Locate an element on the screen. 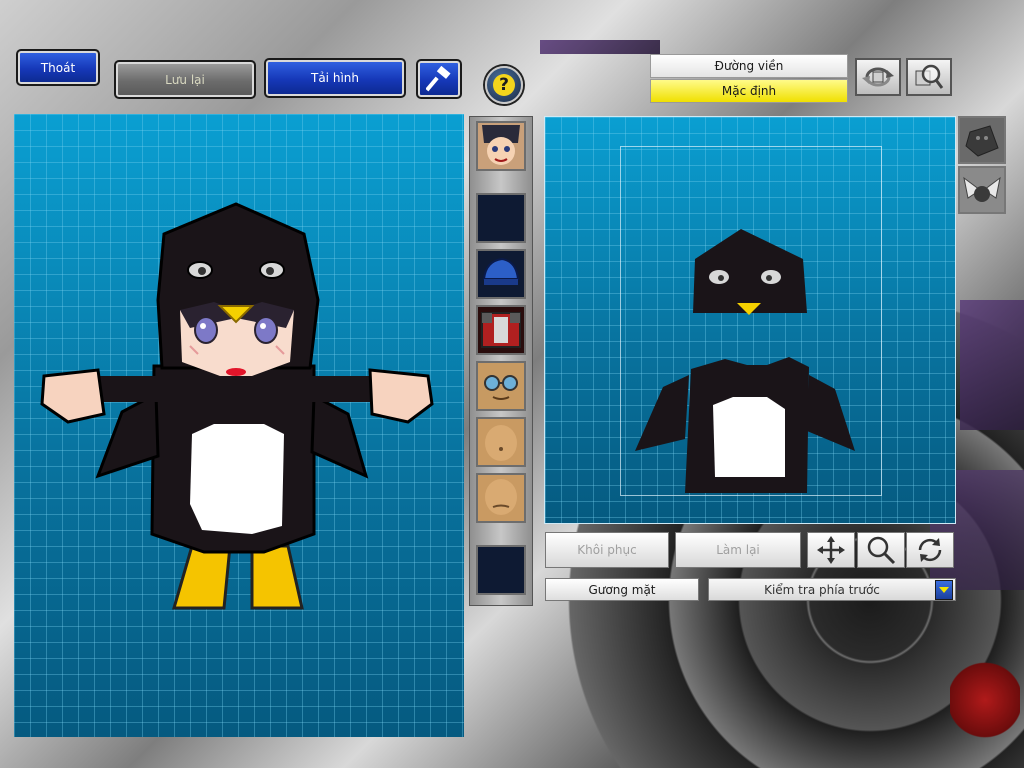  body-slot is located at coordinates (501, 442).